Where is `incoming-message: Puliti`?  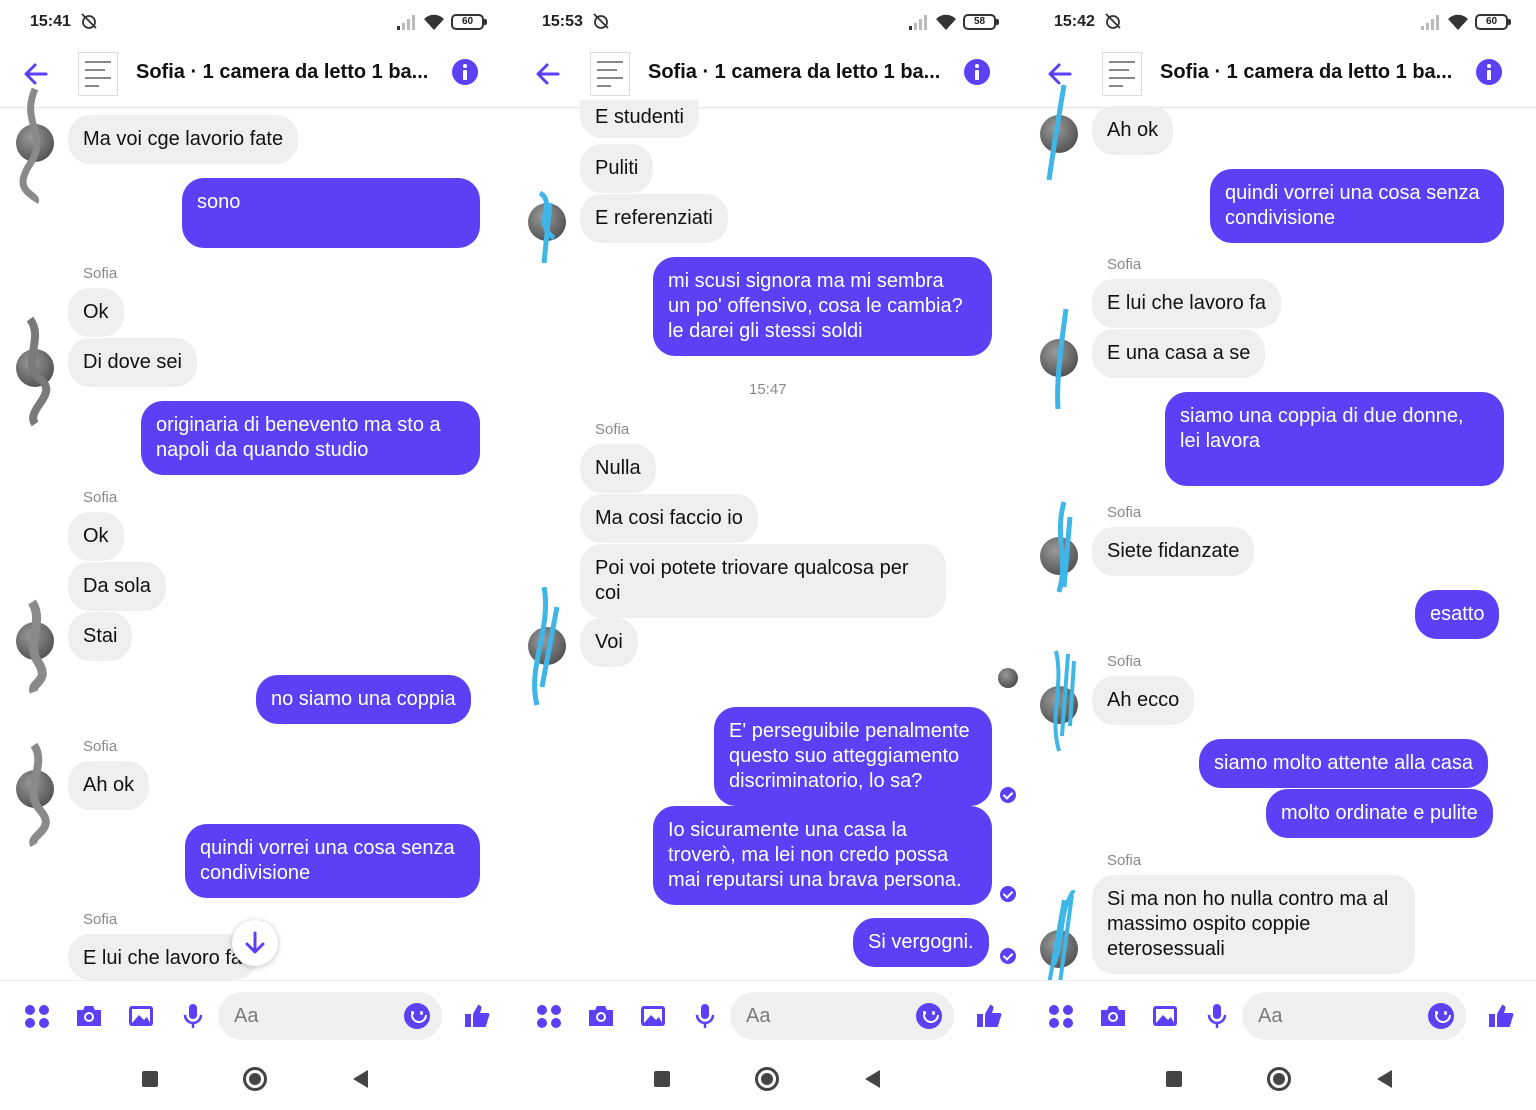 incoming-message: Puliti is located at coordinates (617, 168).